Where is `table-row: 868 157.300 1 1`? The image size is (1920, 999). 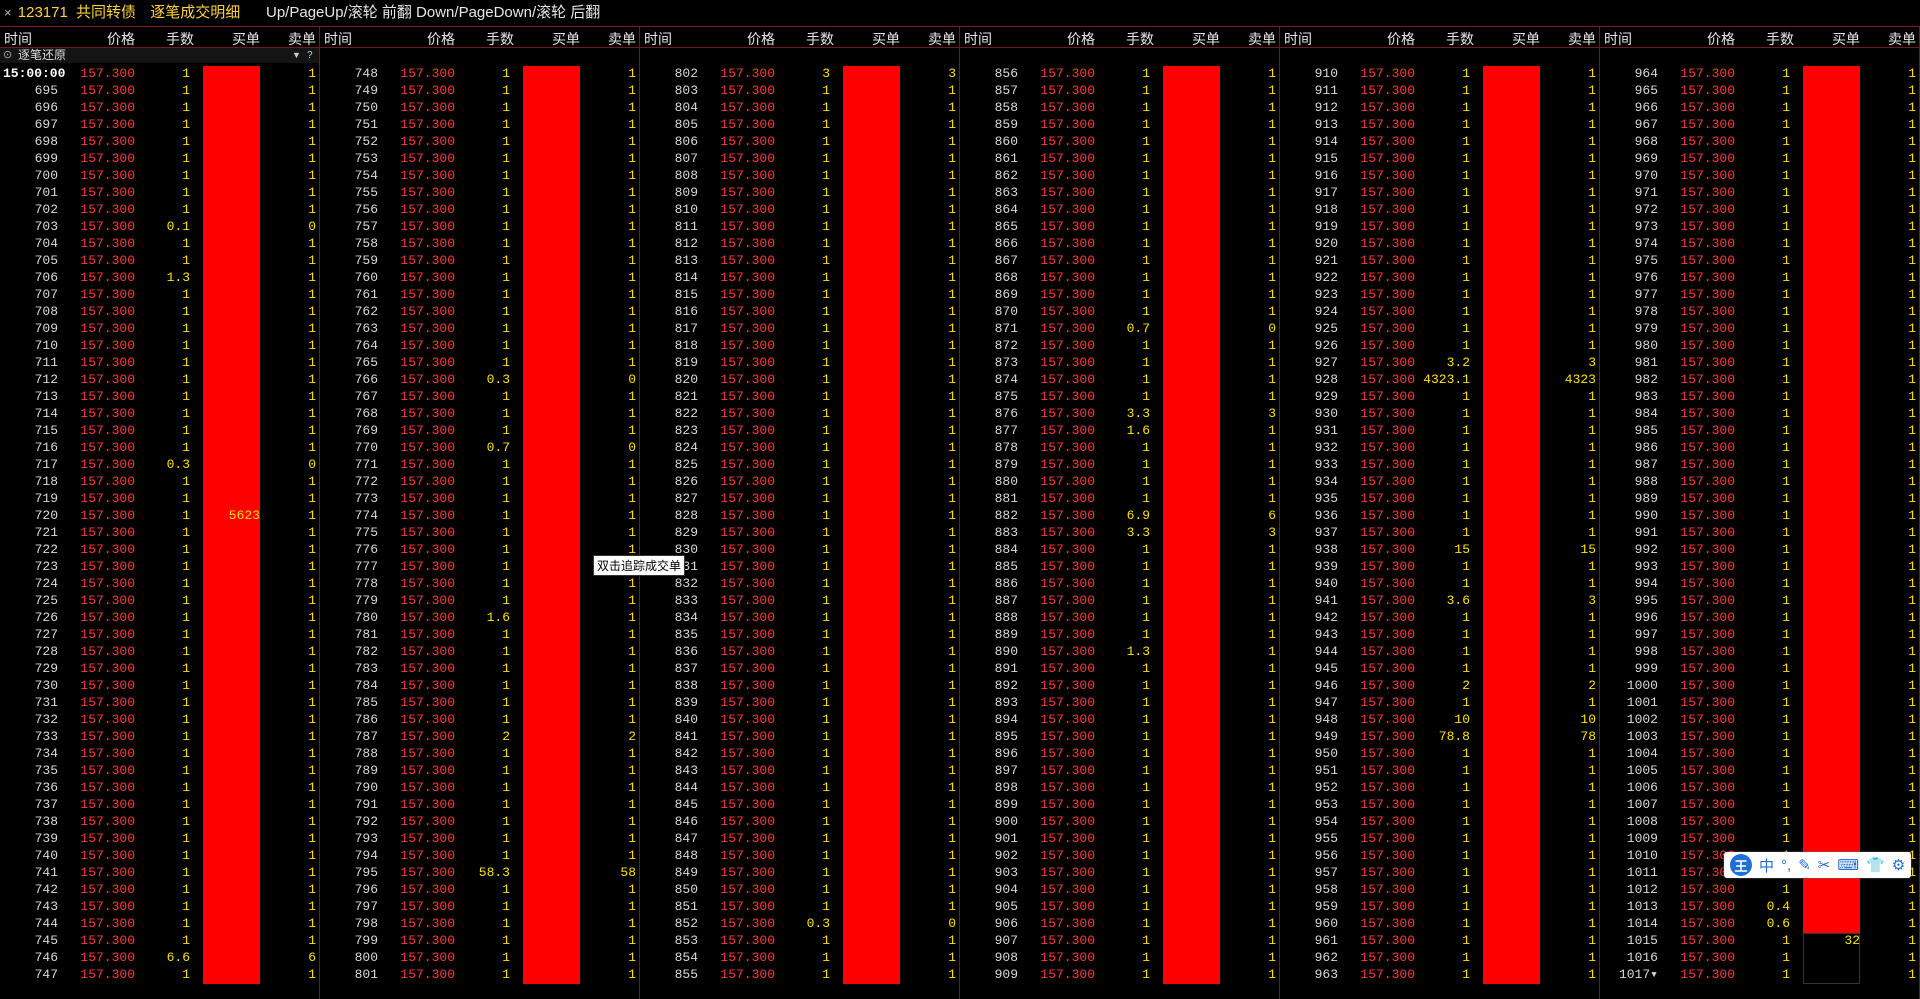 table-row: 868 157.300 1 1 is located at coordinates (1119, 277).